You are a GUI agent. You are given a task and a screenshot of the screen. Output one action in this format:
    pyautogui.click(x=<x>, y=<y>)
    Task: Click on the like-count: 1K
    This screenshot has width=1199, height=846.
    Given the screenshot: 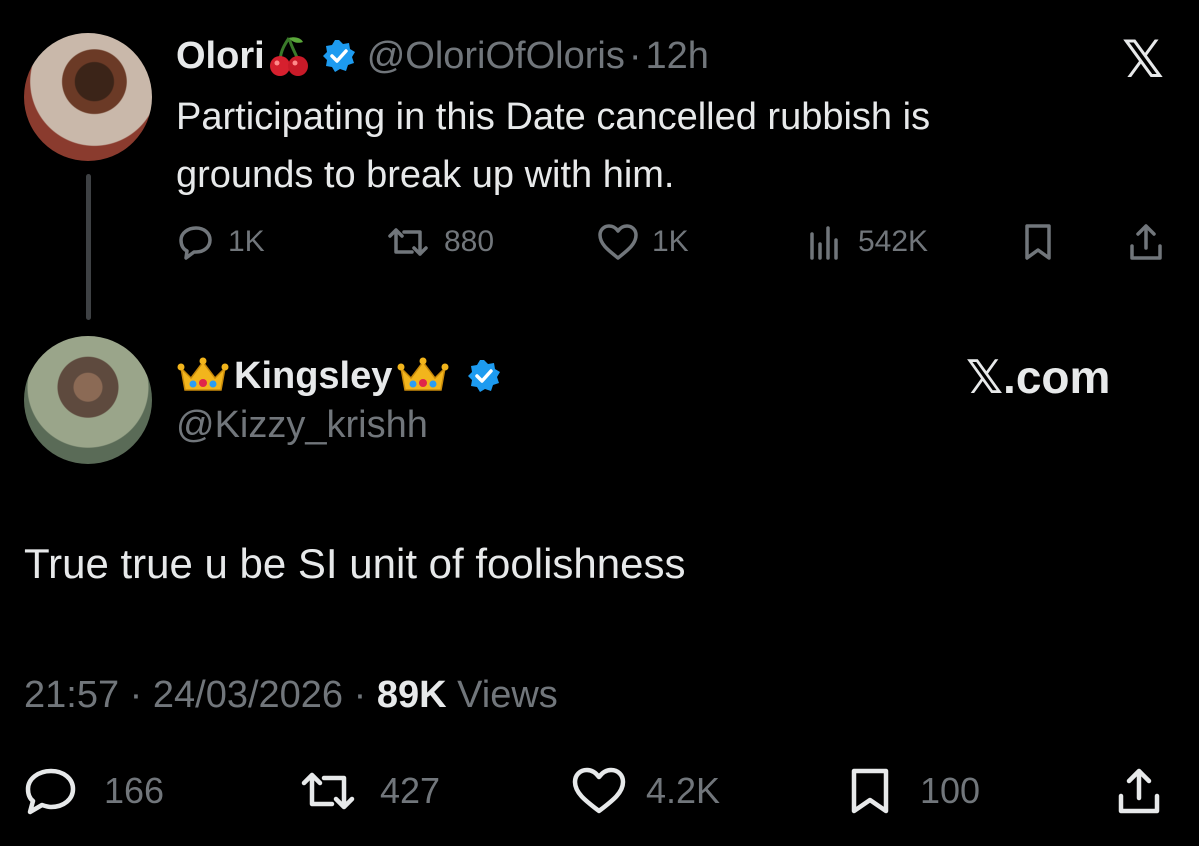 What is the action you would take?
    pyautogui.click(x=670, y=241)
    